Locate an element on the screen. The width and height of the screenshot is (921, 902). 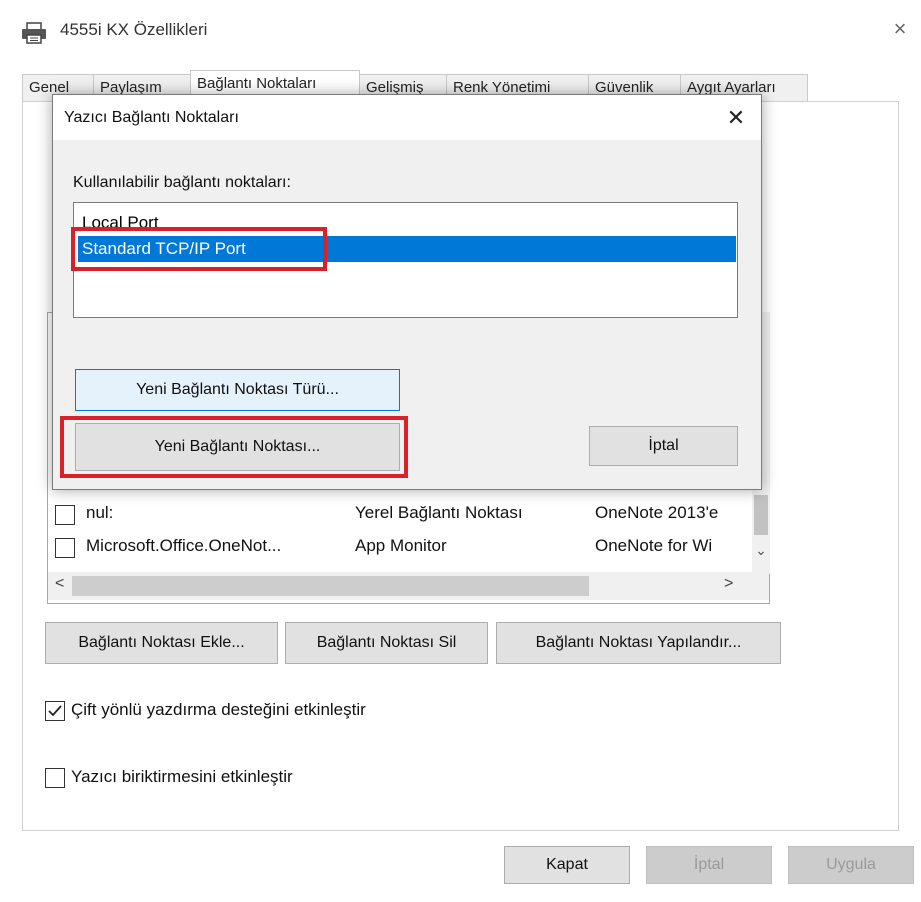
close-button: Kapat is located at coordinates (567, 865).